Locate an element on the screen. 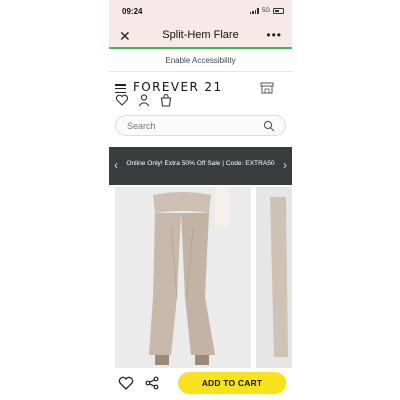 The image size is (400, 400). chevron-left-icon: ‹ is located at coordinates (116, 165).